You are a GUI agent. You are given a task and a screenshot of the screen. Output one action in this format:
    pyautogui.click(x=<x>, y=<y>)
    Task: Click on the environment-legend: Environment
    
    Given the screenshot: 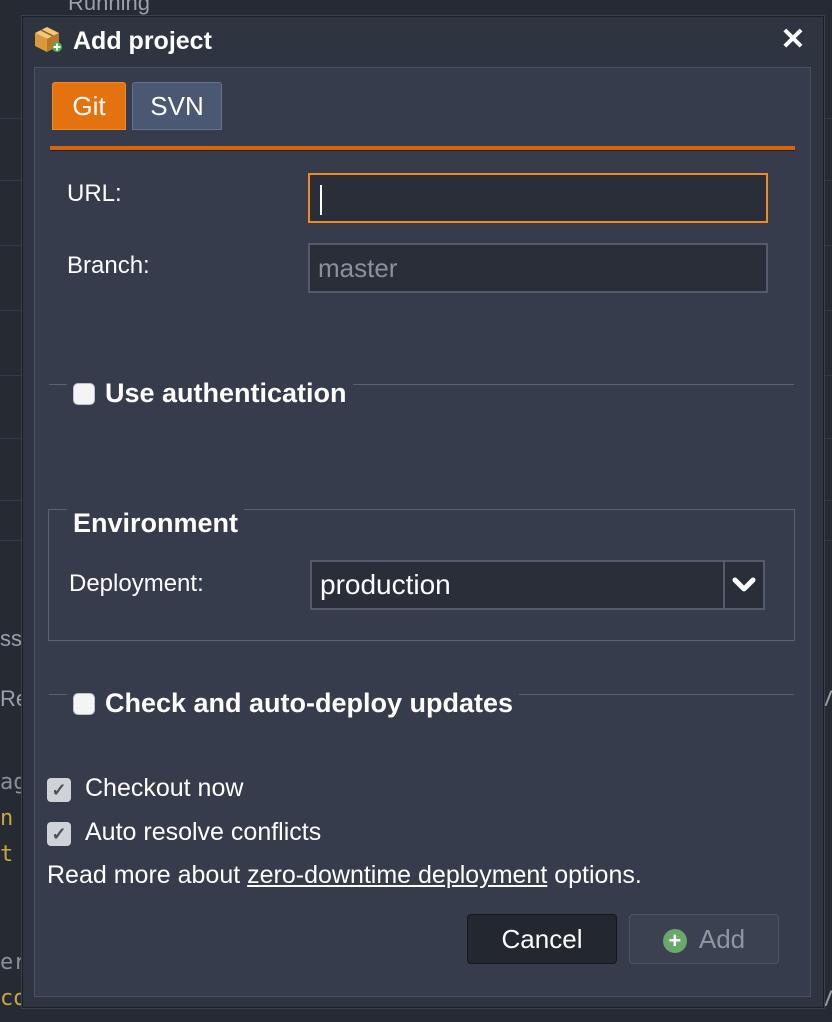 What is the action you would take?
    pyautogui.click(x=156, y=523)
    